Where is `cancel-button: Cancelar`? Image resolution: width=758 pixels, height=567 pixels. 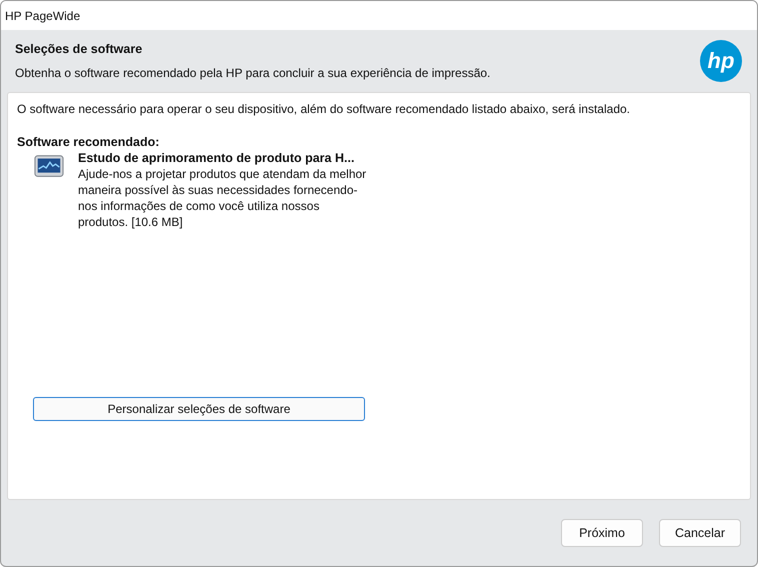 cancel-button: Cancelar is located at coordinates (700, 533).